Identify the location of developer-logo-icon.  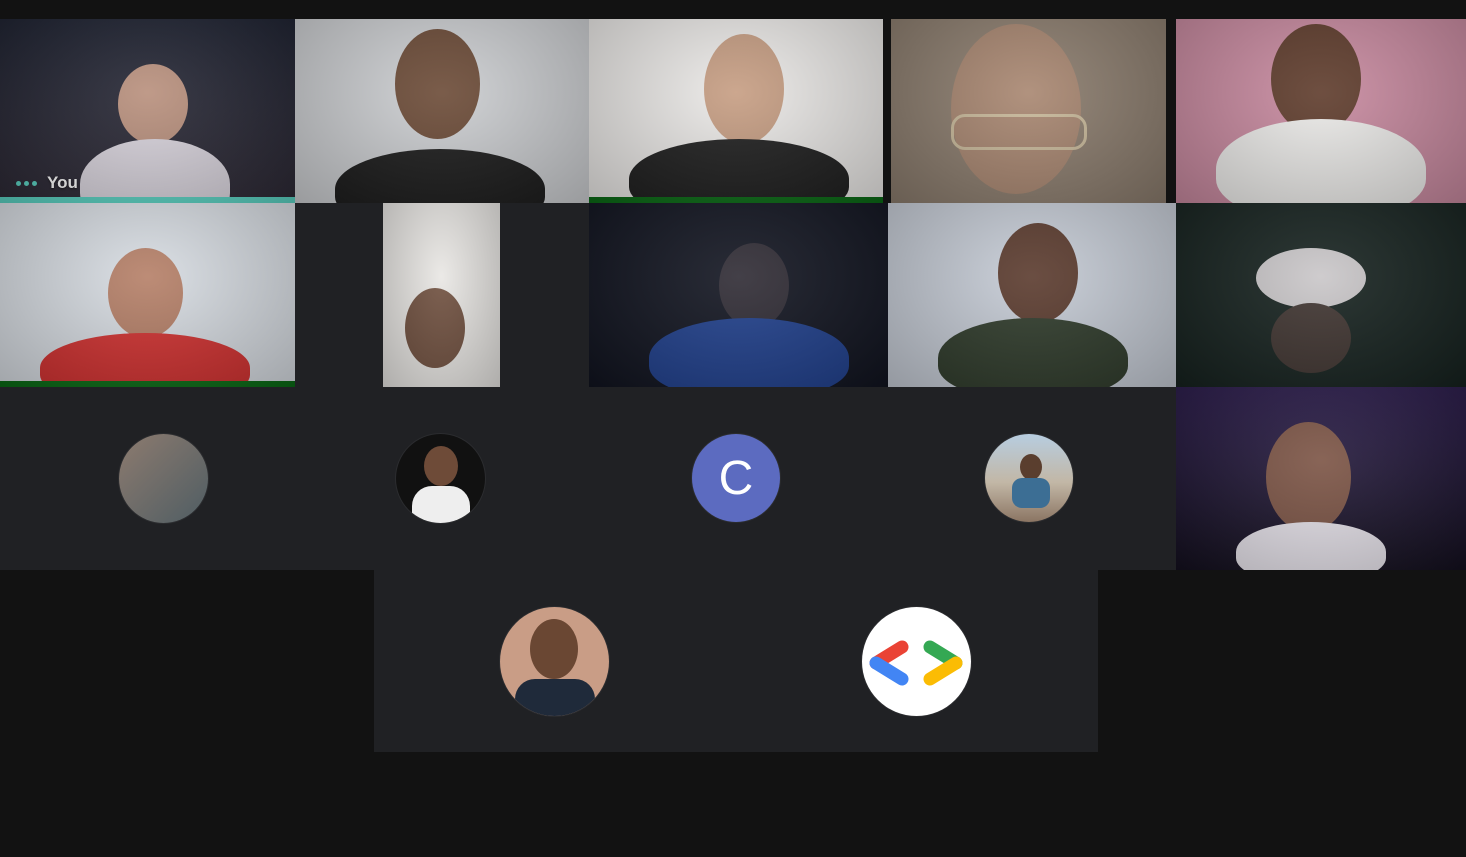
(916, 663).